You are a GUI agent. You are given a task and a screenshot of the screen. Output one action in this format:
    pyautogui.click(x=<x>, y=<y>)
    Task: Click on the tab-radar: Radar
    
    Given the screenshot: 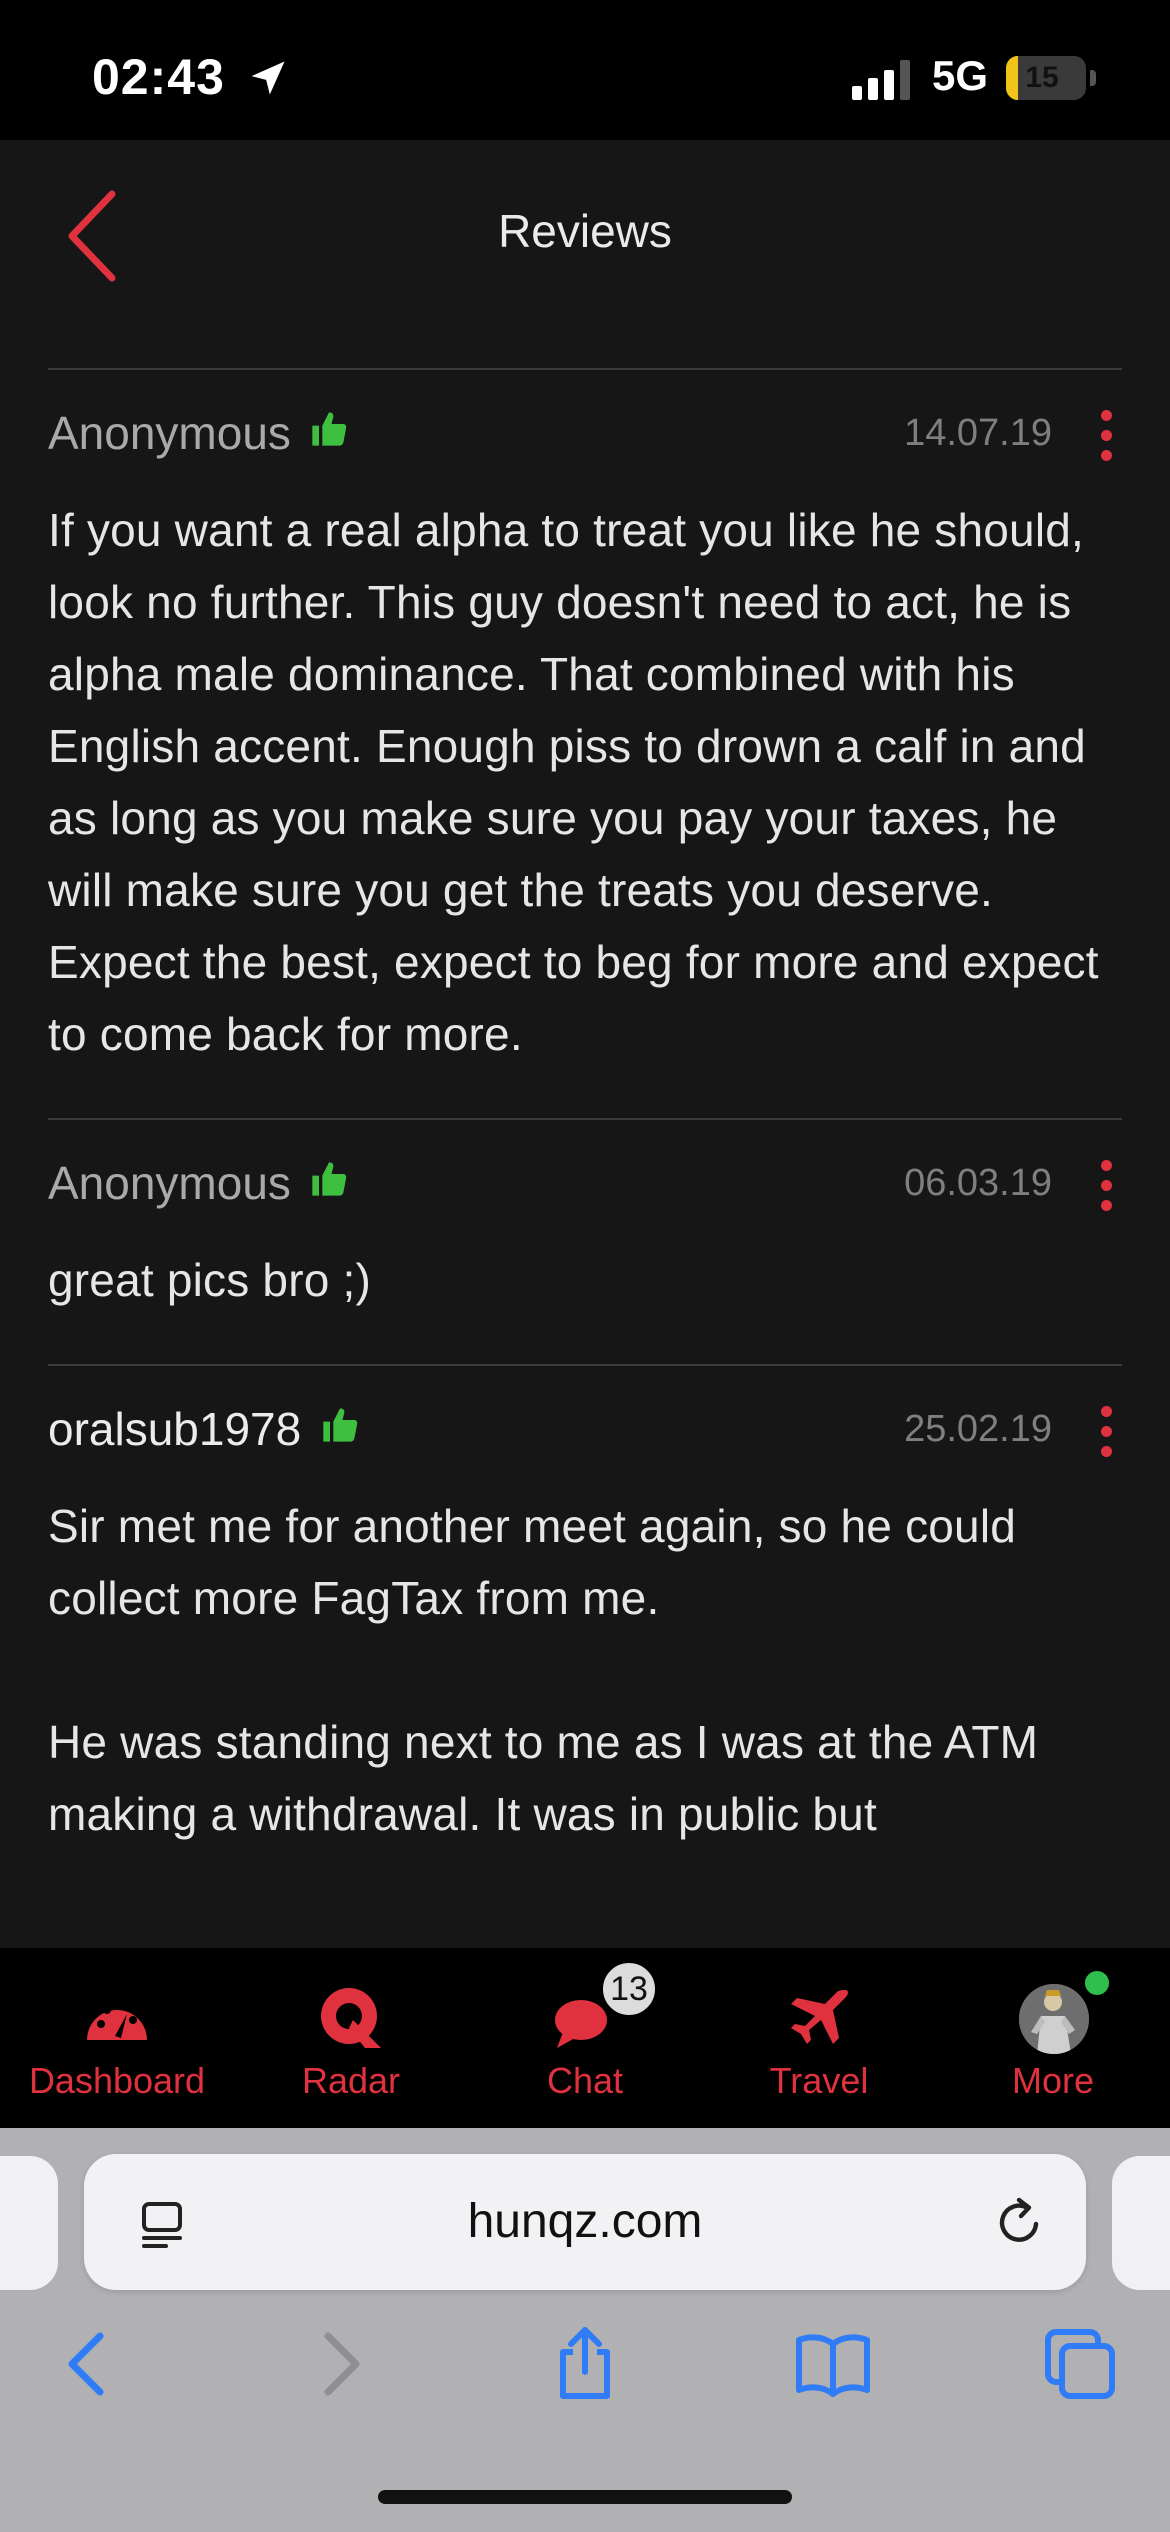 What is the action you would take?
    pyautogui.click(x=351, y=2038)
    